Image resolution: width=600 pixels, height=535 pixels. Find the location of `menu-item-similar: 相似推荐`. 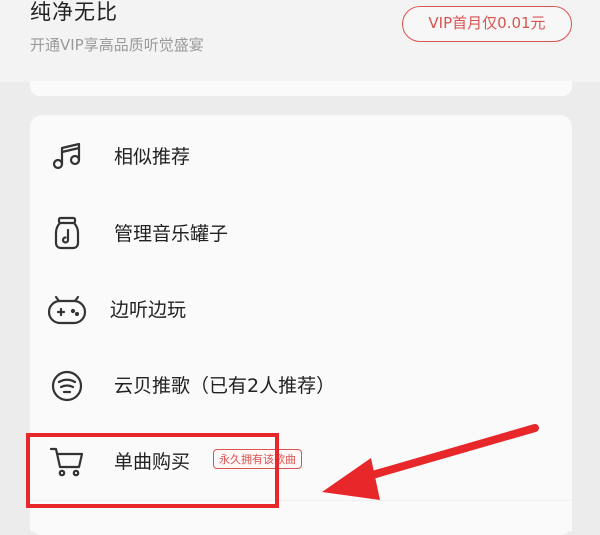

menu-item-similar: 相似推荐 is located at coordinates (301, 154).